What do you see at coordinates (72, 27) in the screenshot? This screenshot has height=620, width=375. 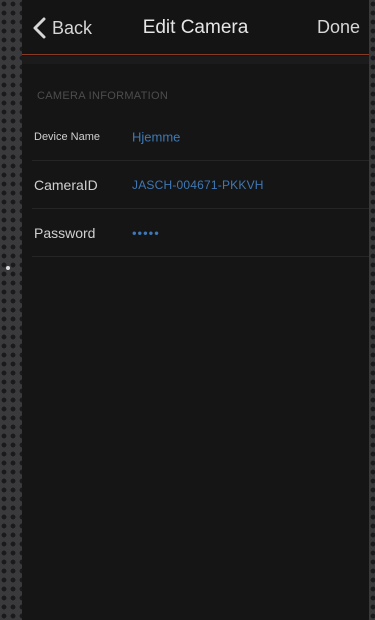 I see `back-button-label: Back` at bounding box center [72, 27].